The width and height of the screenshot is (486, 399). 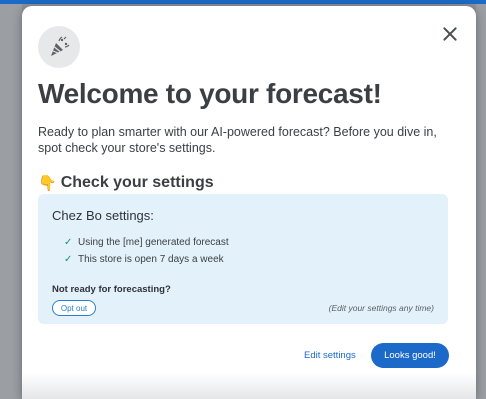 I want to click on looks-good-button: Looks good!, so click(x=410, y=355).